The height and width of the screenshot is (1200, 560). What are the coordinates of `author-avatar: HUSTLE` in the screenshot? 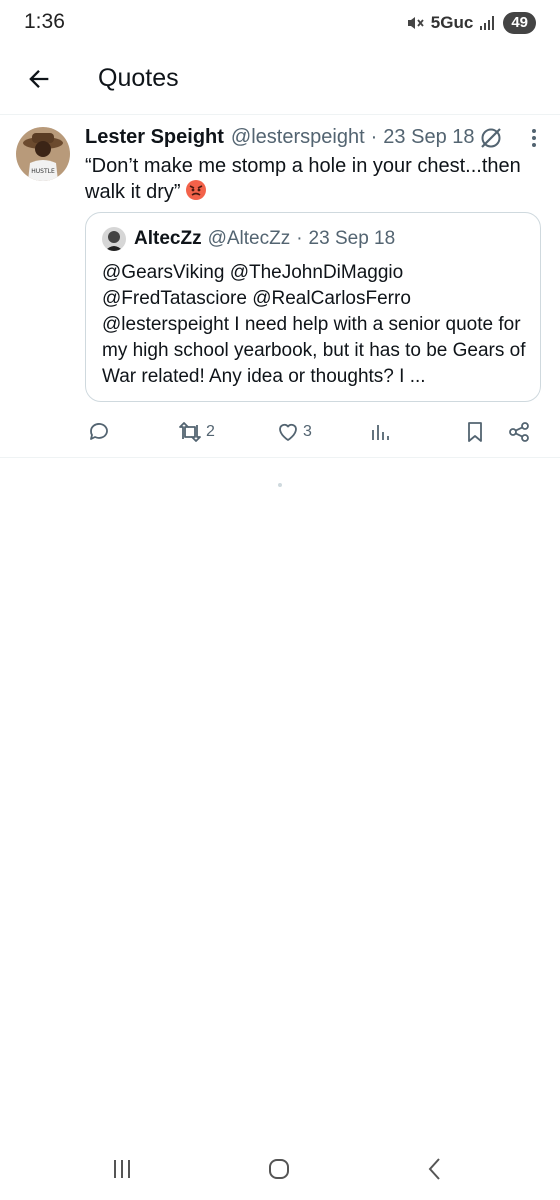 It's located at (43, 154).